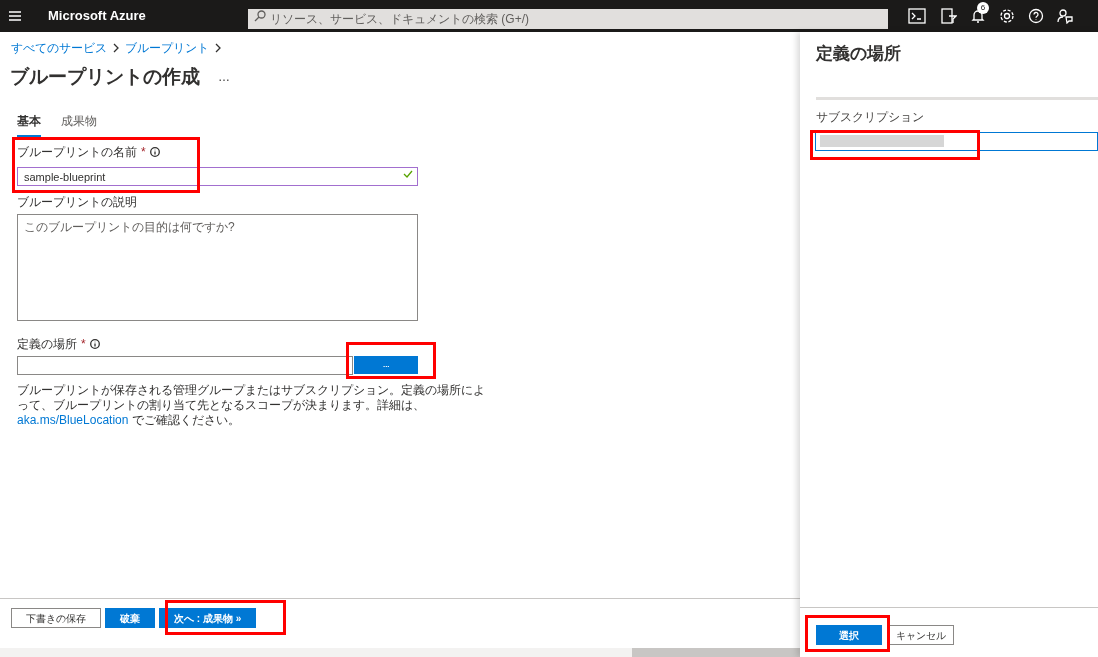 Image resolution: width=1098 pixels, height=657 pixels. I want to click on settings-icon, so click(1007, 16).